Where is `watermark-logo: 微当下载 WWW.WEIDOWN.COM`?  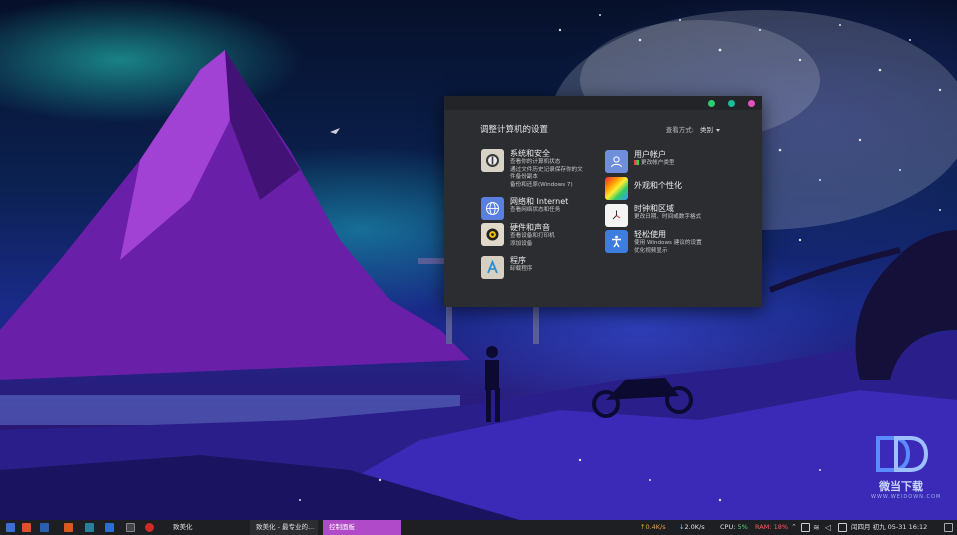 watermark-logo: 微当下载 WWW.WEIDOWN.COM is located at coordinates (906, 467).